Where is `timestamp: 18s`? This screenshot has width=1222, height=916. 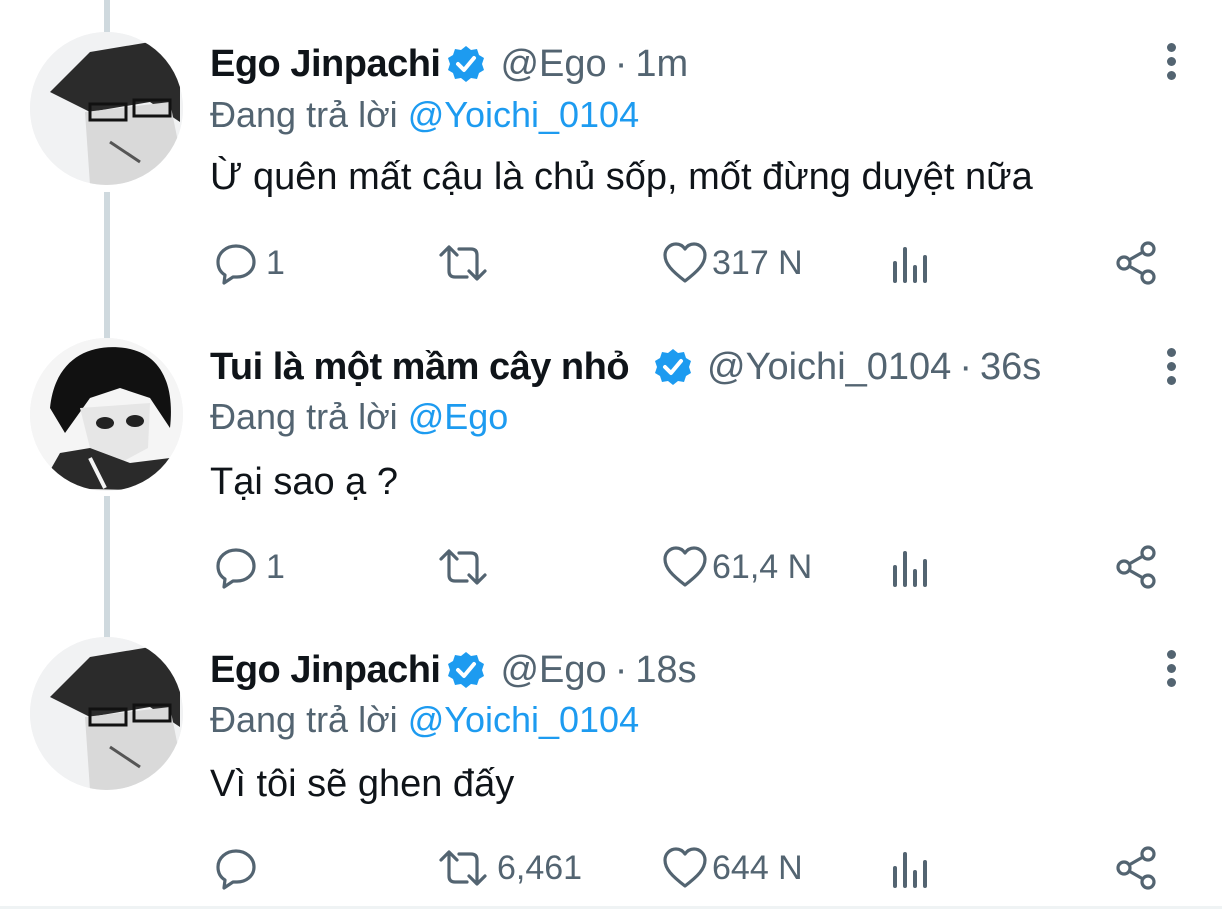
timestamp: 18s is located at coordinates (665, 670).